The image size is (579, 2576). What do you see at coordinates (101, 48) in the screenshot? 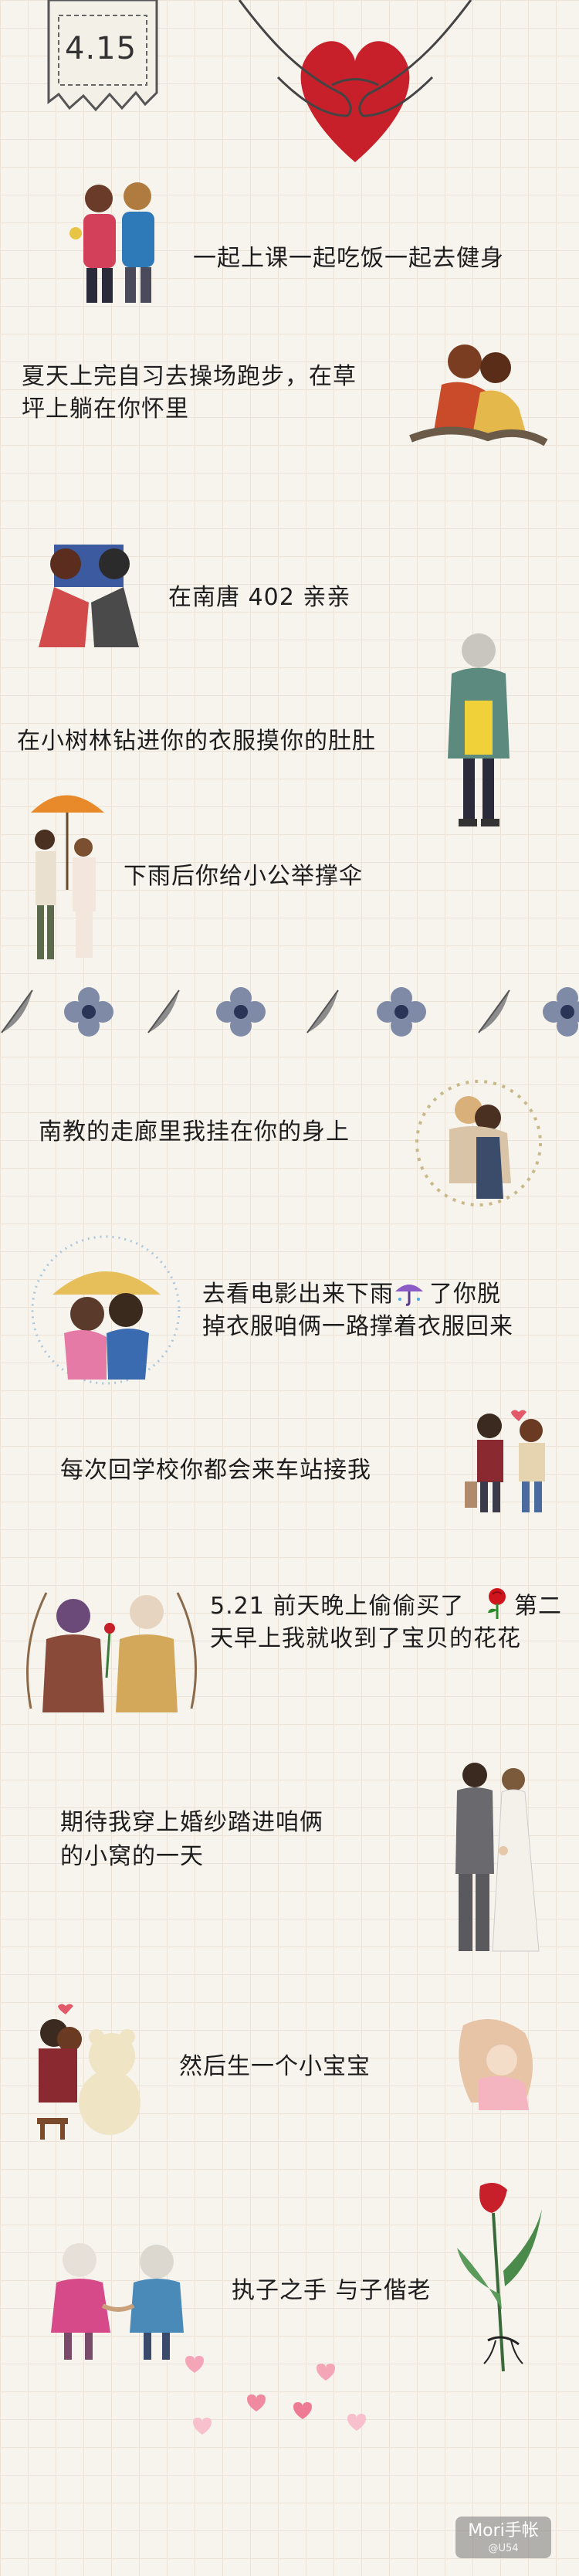
I see `date-label: 4.15` at bounding box center [101, 48].